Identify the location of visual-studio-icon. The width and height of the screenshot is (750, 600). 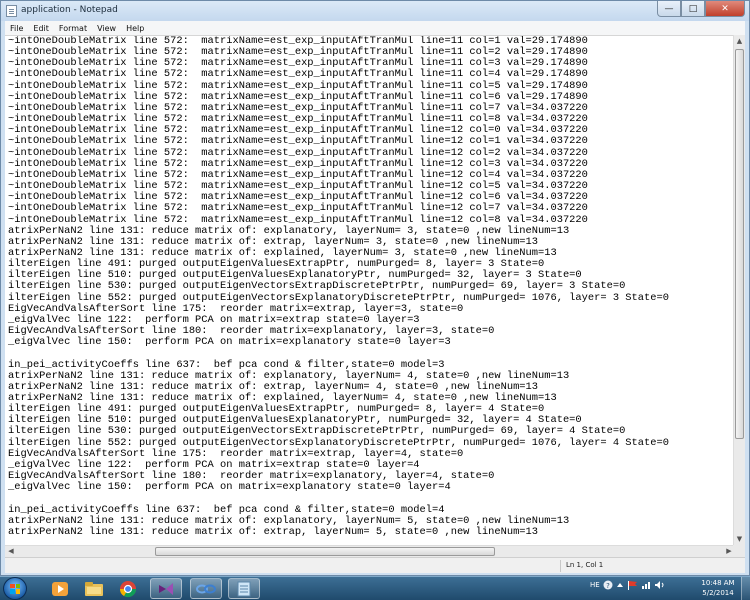
(166, 588).